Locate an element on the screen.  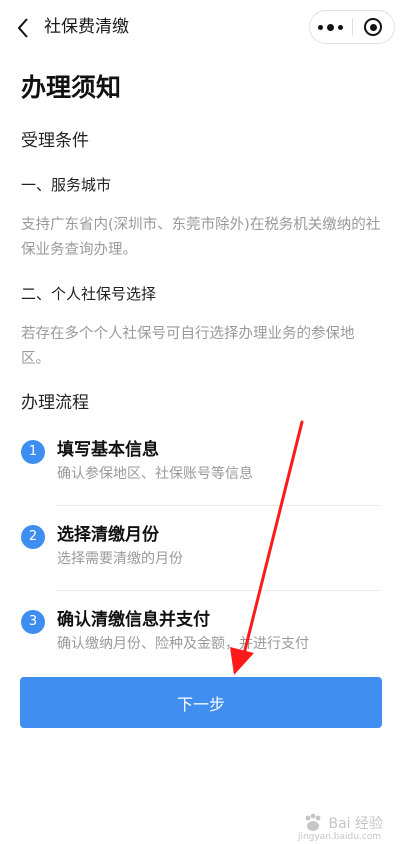
step-desc: 确认缴纳月份、险种及金额，并进行支付 is located at coordinates (183, 644).